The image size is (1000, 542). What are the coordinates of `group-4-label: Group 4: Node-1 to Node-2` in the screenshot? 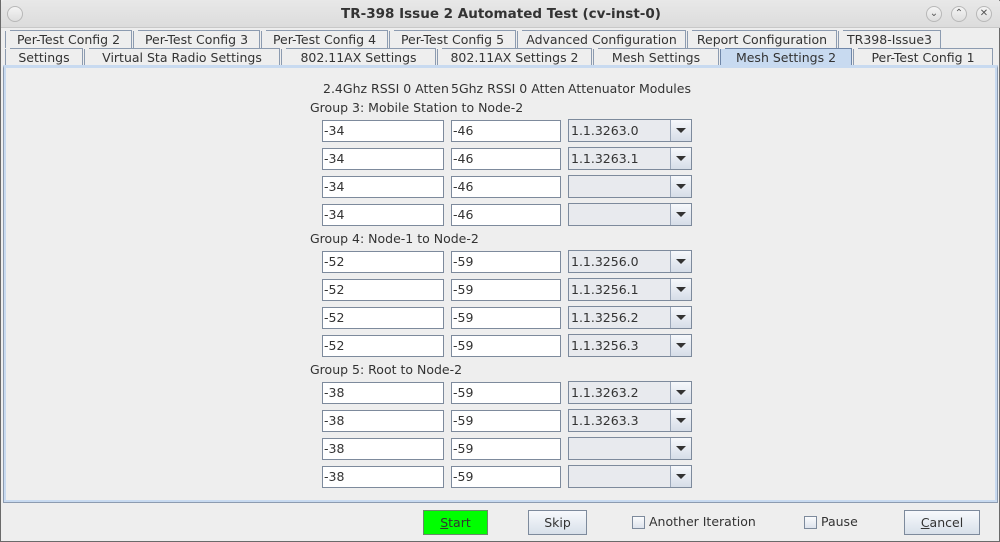 It's located at (394, 238).